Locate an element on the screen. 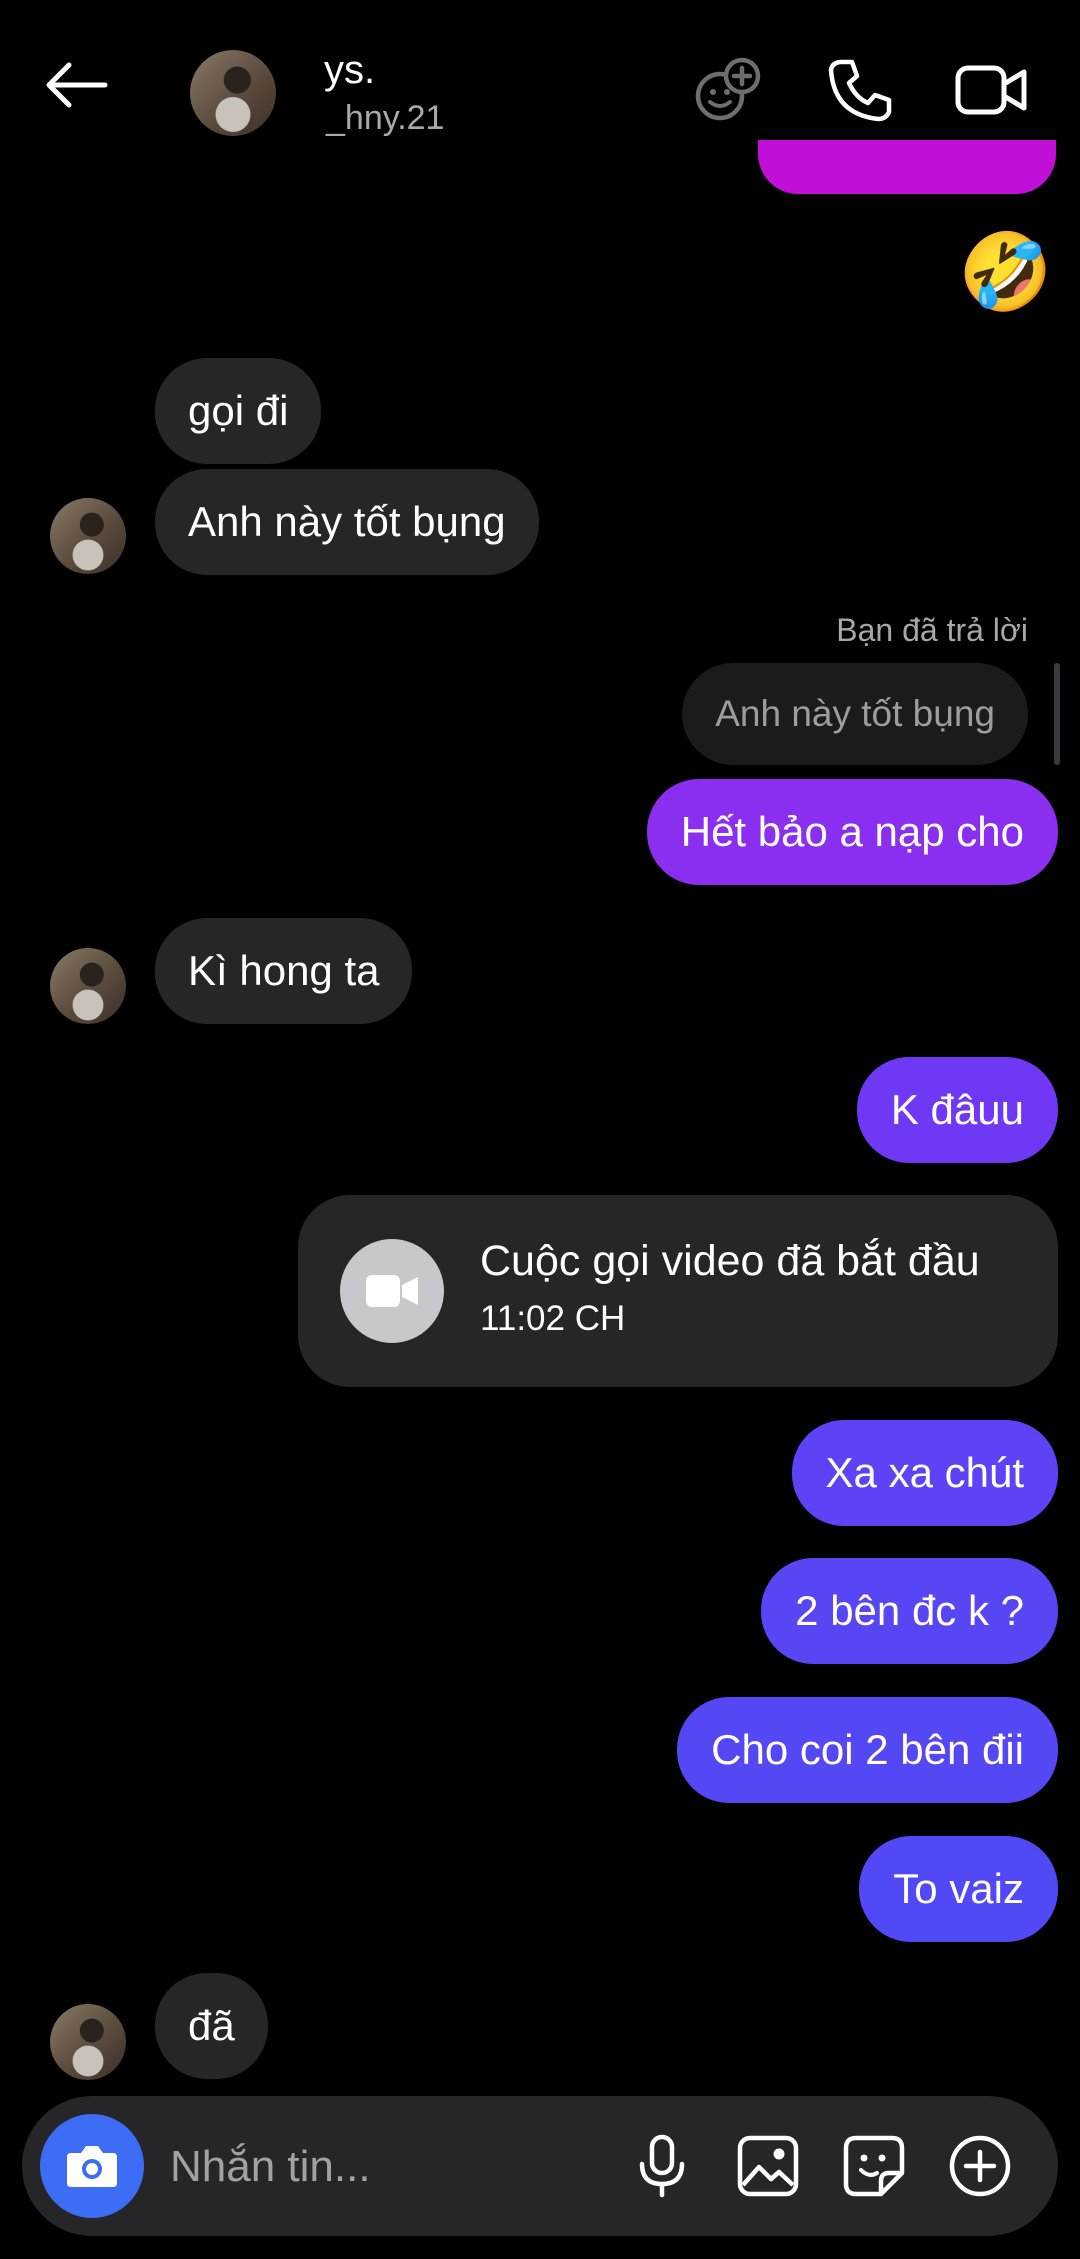  gallery-button is located at coordinates (768, 2166).